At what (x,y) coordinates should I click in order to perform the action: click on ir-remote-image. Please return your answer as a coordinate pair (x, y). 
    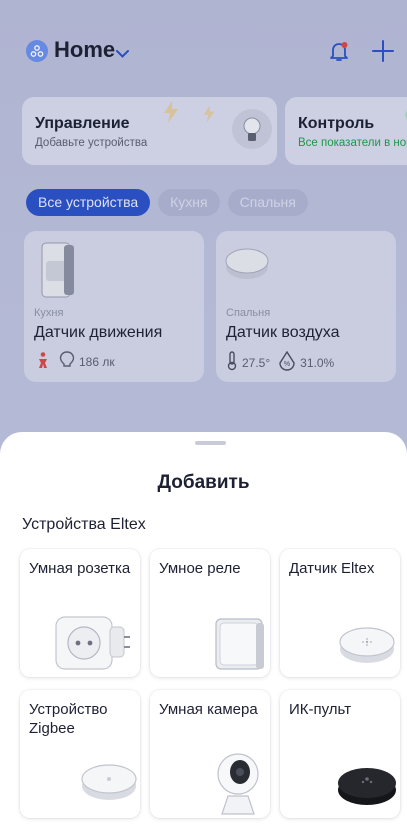
    Looking at the image, I should click on (367, 787).